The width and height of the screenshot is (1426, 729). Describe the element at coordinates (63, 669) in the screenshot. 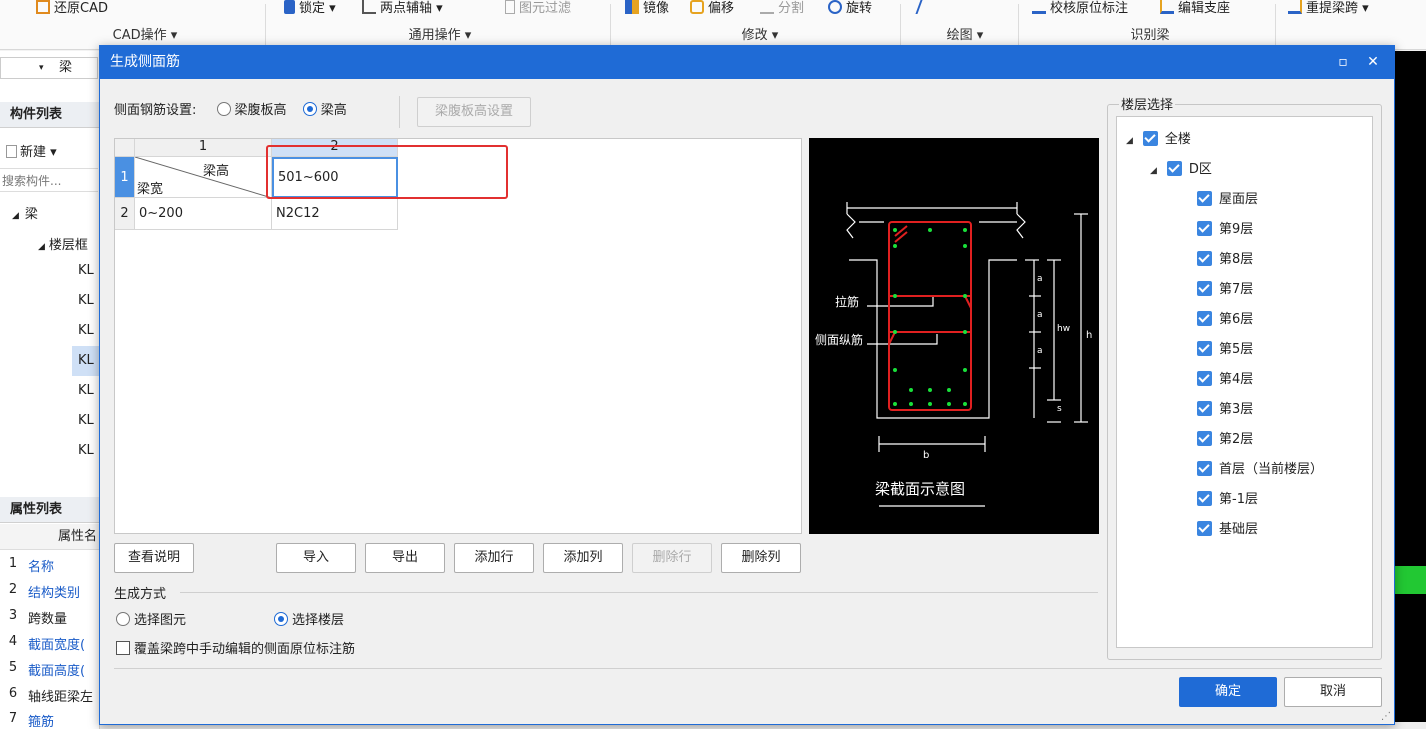

I see `property-name: 截面高度(` at that location.